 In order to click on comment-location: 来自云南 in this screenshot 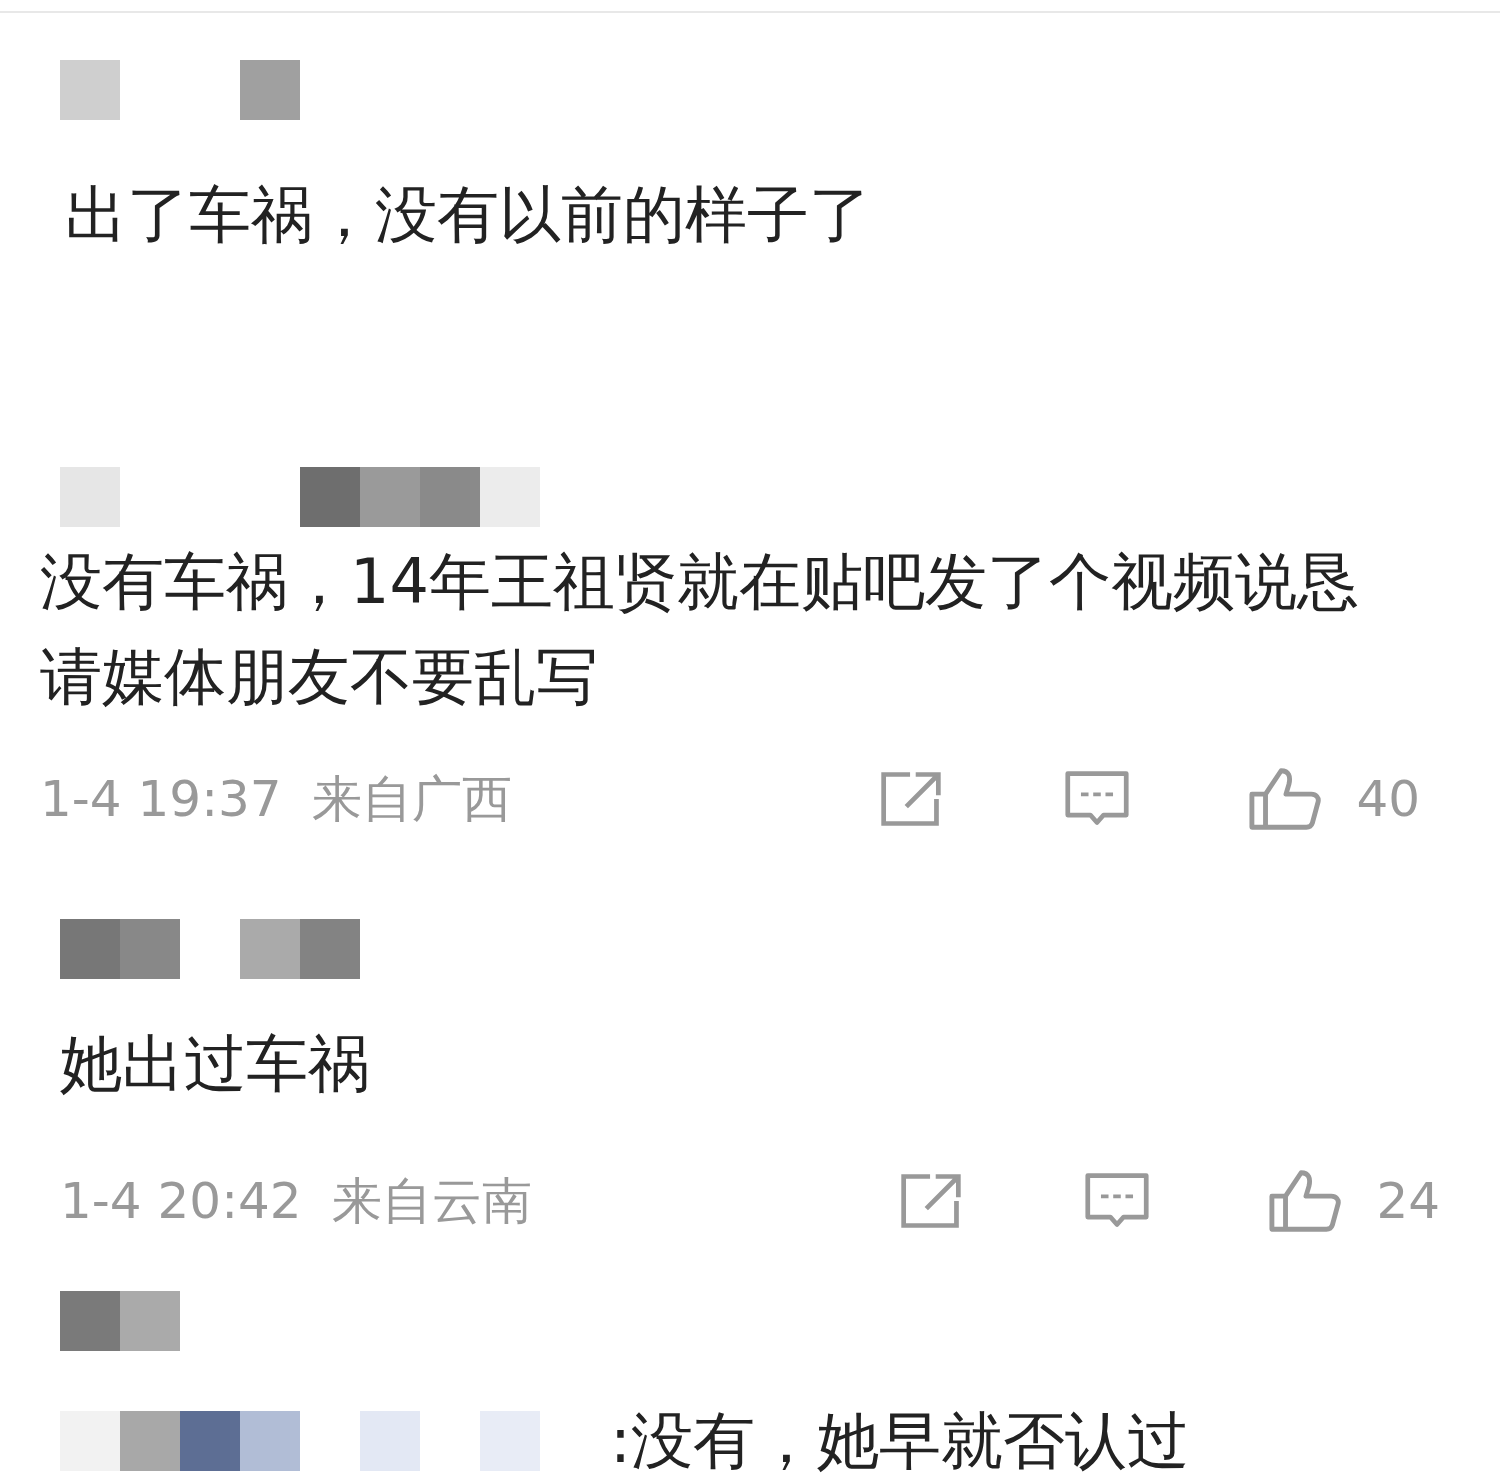, I will do `click(431, 1201)`.